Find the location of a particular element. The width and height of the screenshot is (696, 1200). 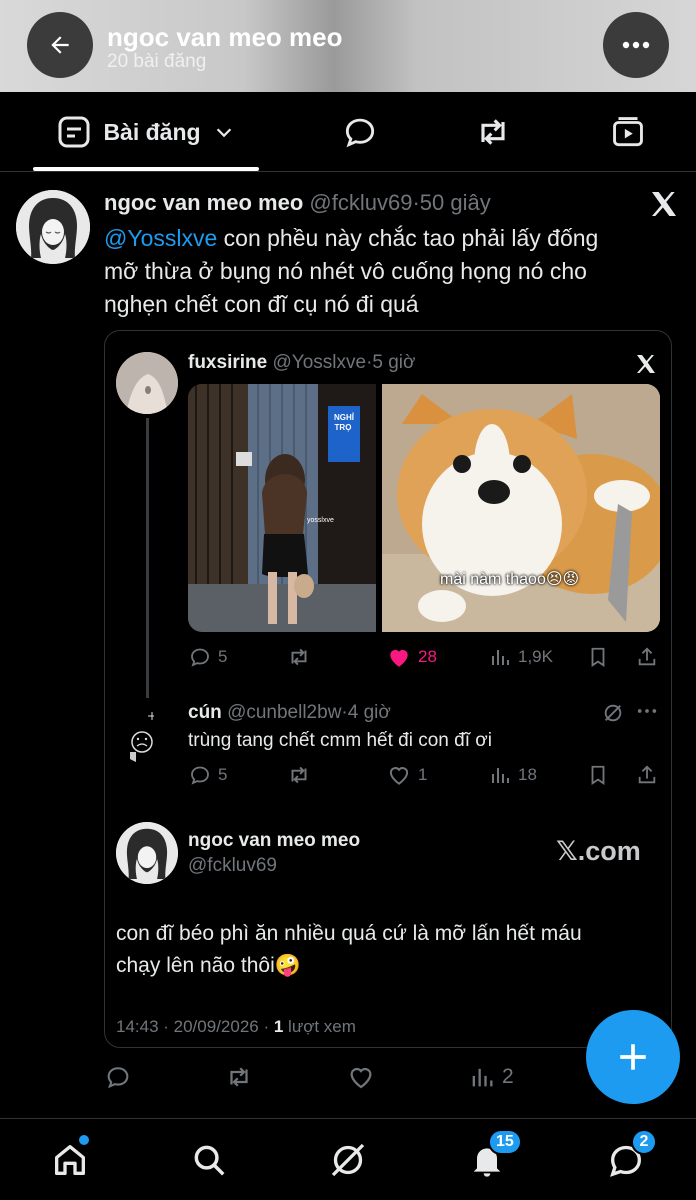

post-repost-action is located at coordinates (239, 1077).